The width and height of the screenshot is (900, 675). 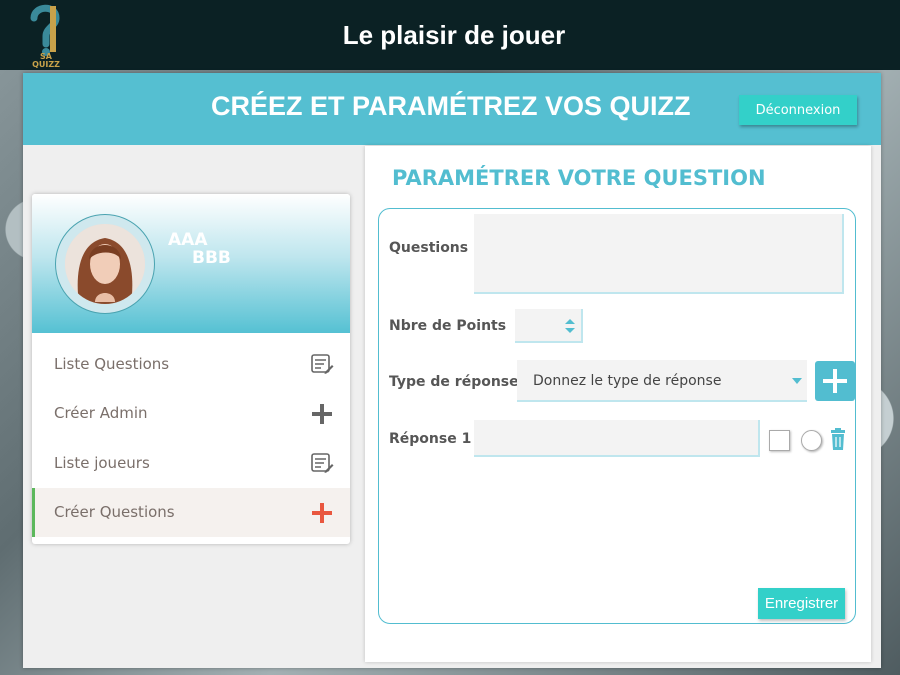 What do you see at coordinates (430, 439) in the screenshot?
I see `answer-label: Réponse 1` at bounding box center [430, 439].